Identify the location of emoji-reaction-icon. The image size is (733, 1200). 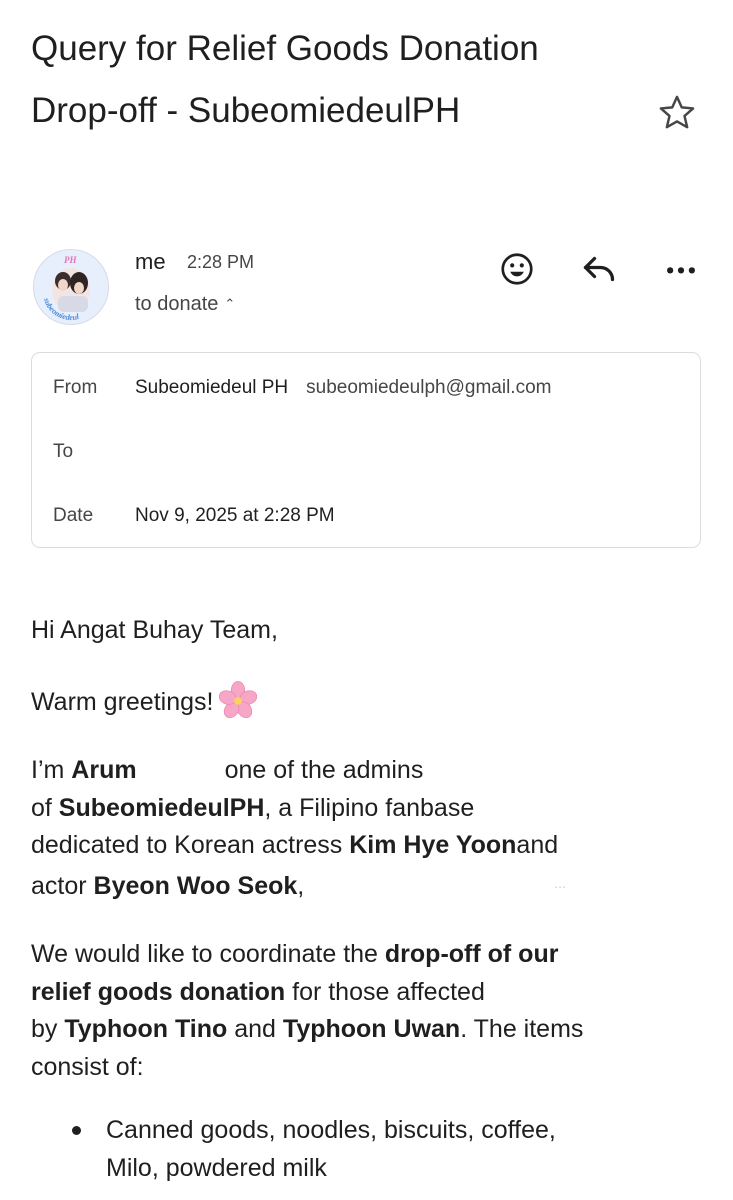
(517, 269).